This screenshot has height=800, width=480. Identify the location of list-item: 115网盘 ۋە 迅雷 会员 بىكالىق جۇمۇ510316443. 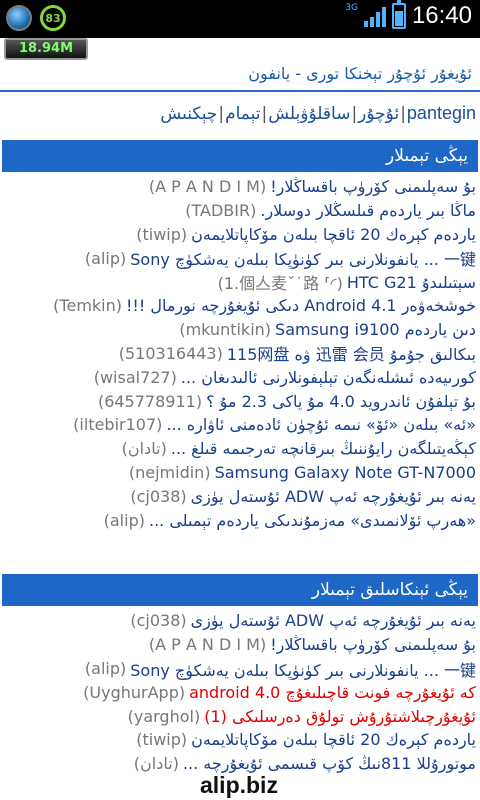
(240, 354).